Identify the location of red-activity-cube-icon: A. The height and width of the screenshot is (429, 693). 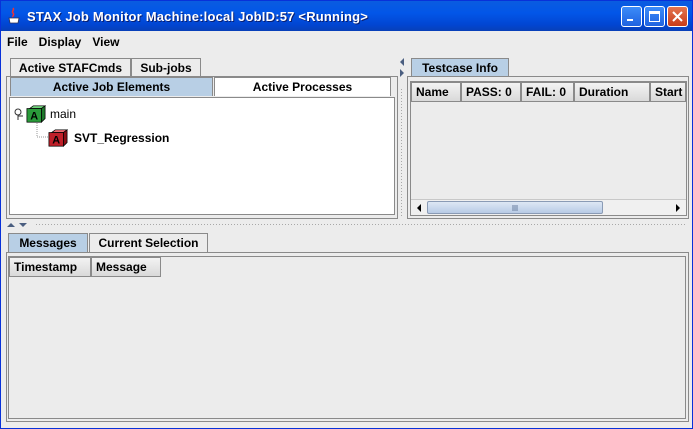
(58, 138).